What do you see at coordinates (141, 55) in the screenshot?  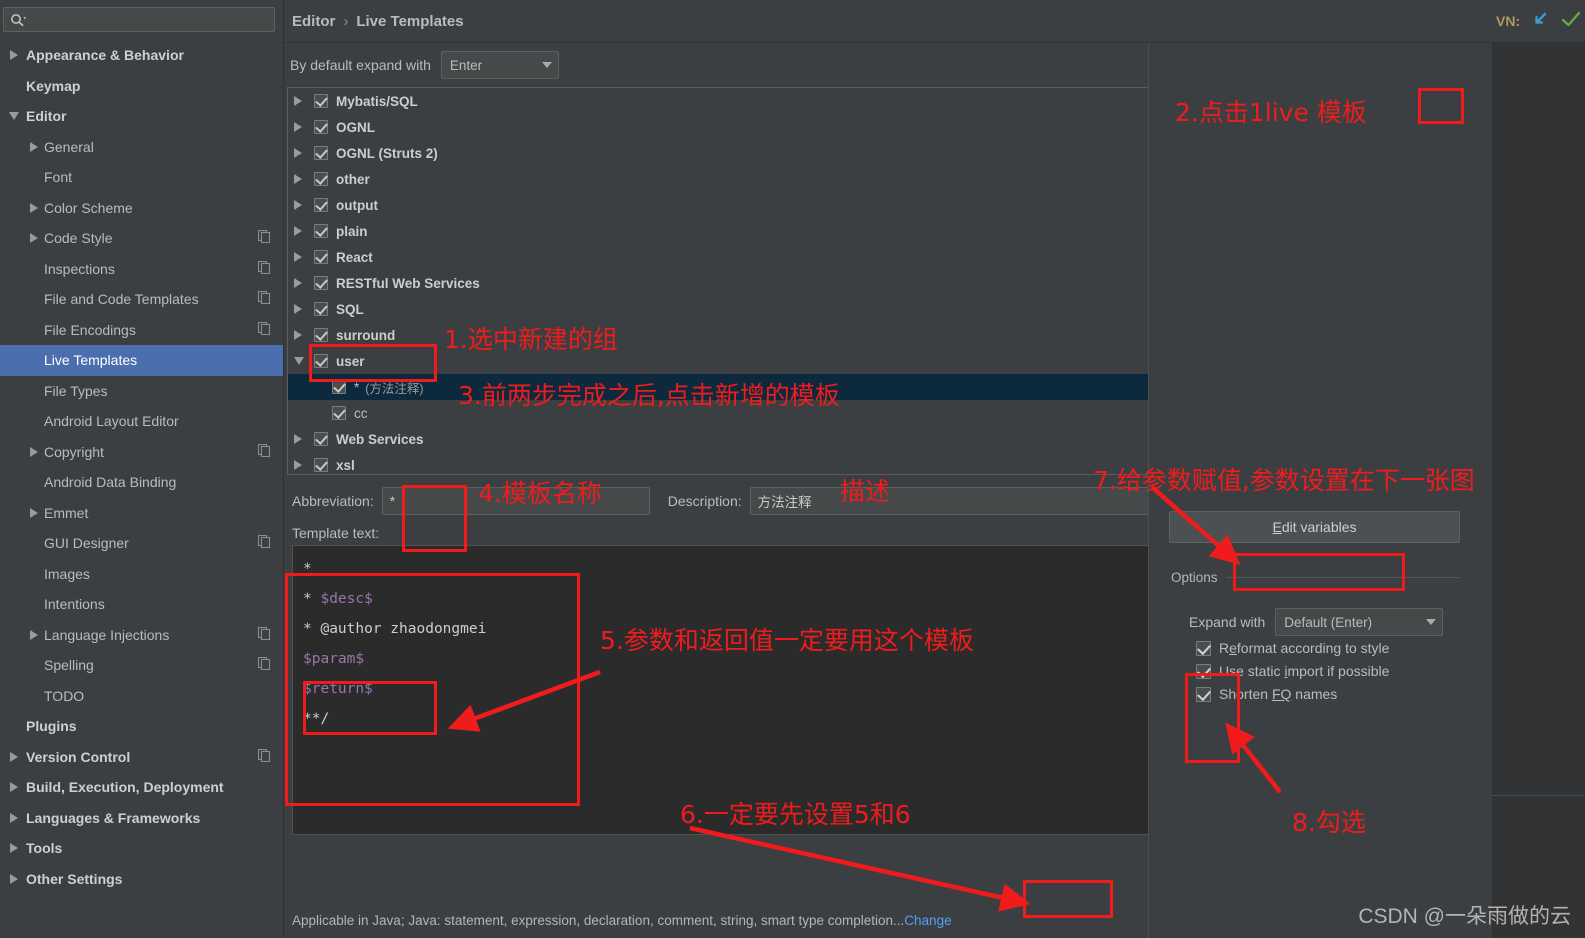 I see `sidebar-item-appearance-behavior: Appearance & Behavior` at bounding box center [141, 55].